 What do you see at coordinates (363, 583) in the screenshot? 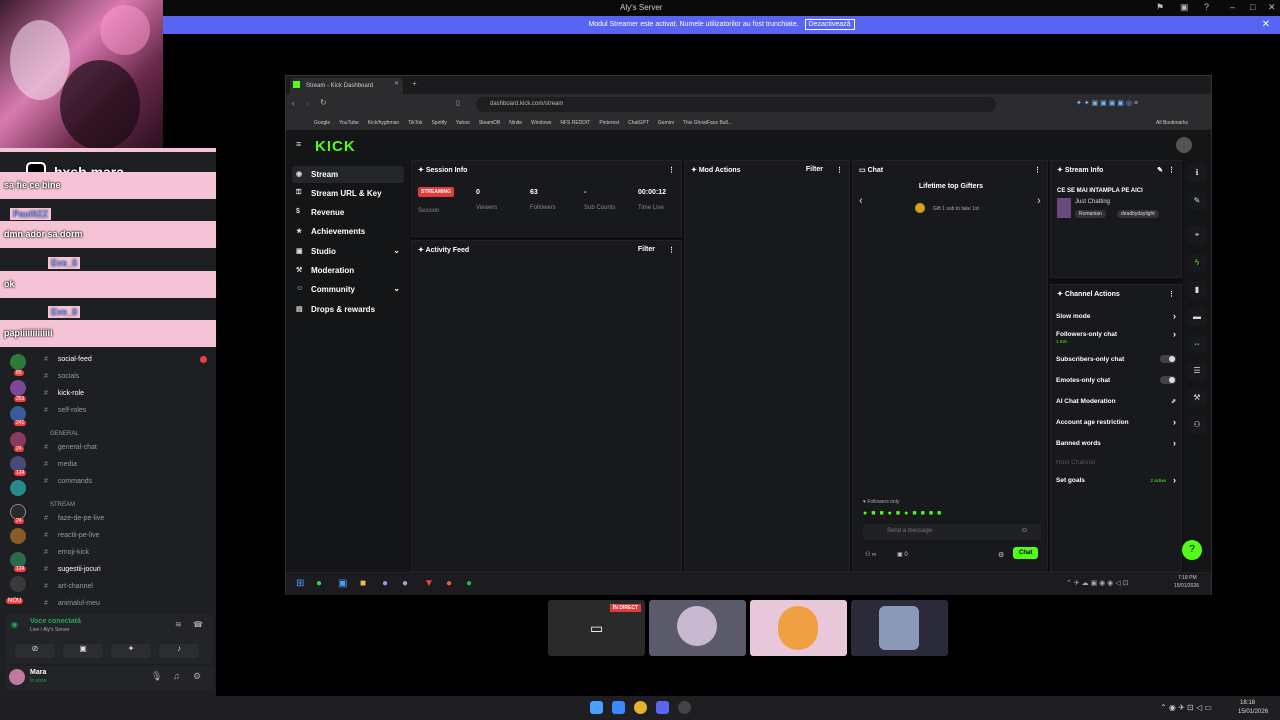
I see `folder-icon: ■` at bounding box center [363, 583].